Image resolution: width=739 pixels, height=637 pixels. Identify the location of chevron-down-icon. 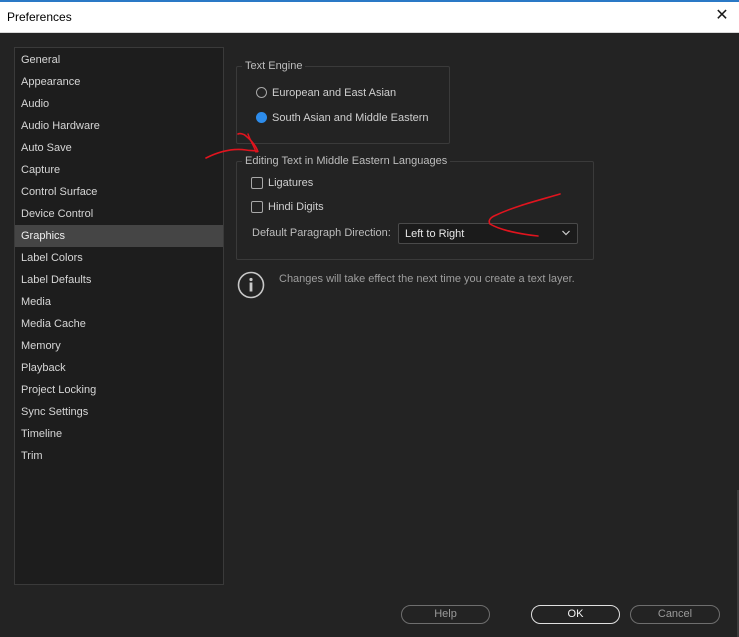
(566, 233).